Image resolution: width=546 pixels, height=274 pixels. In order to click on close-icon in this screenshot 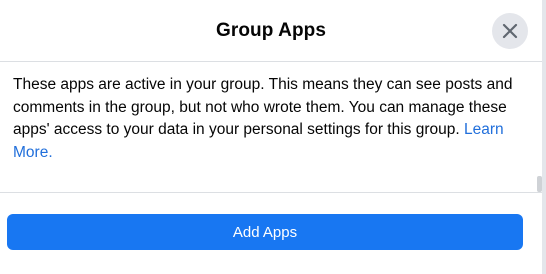, I will do `click(510, 31)`.